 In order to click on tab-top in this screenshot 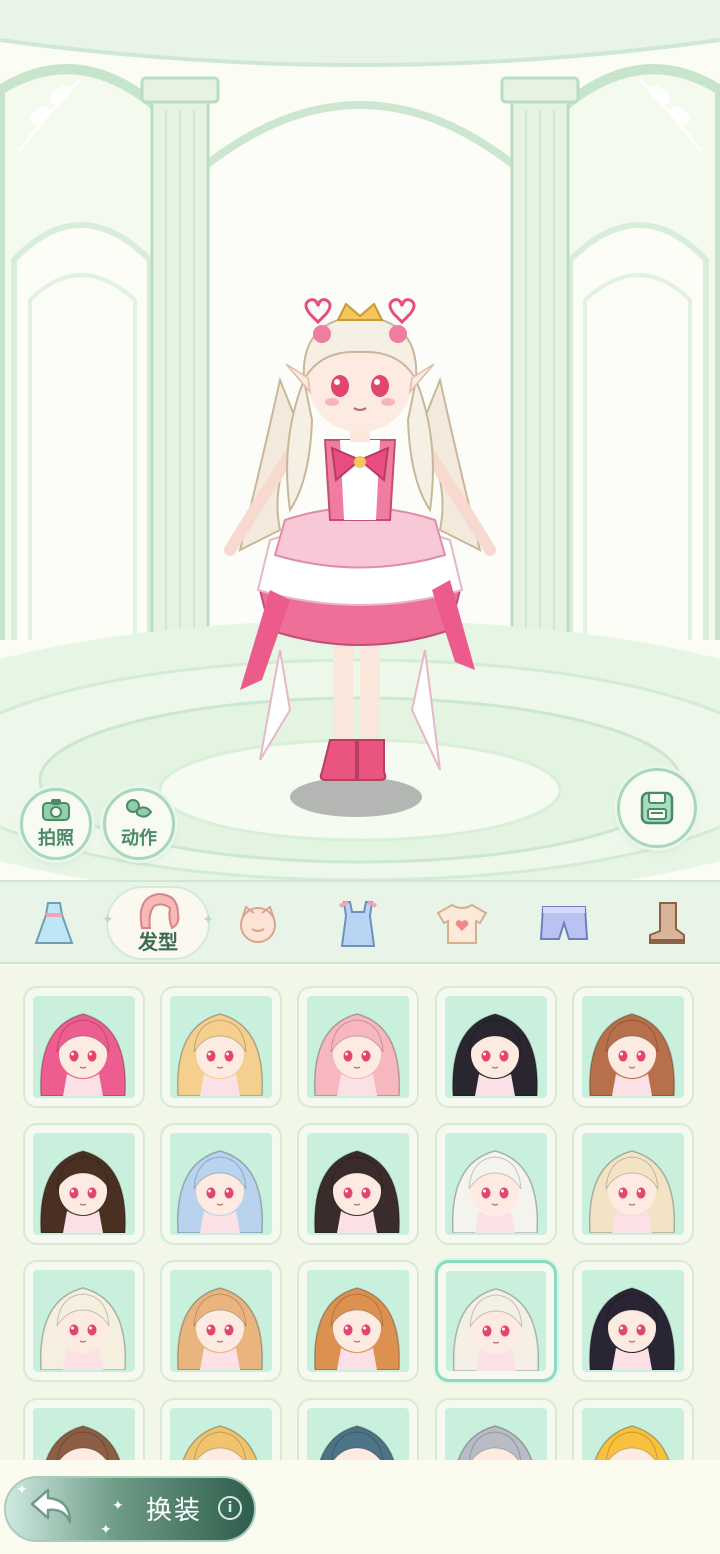, I will do `click(462, 923)`.